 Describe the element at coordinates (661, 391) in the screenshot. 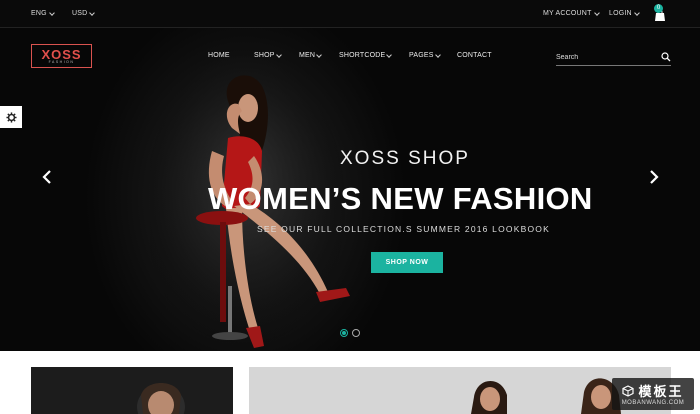

I see `watermark-top-text: 模板王` at that location.